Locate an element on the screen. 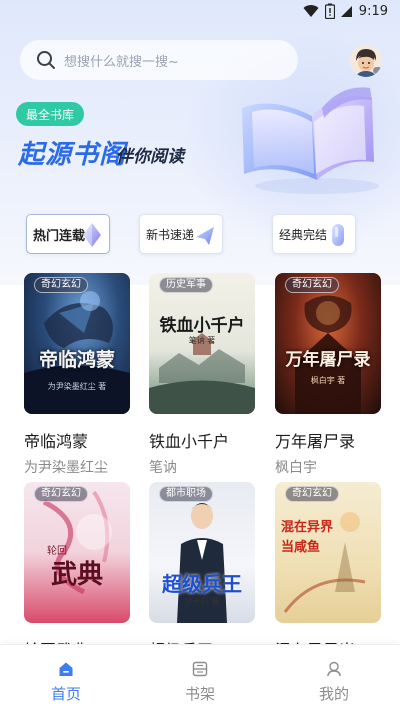 The width and height of the screenshot is (400, 712). book-title: 铁血小千户 is located at coordinates (189, 441).